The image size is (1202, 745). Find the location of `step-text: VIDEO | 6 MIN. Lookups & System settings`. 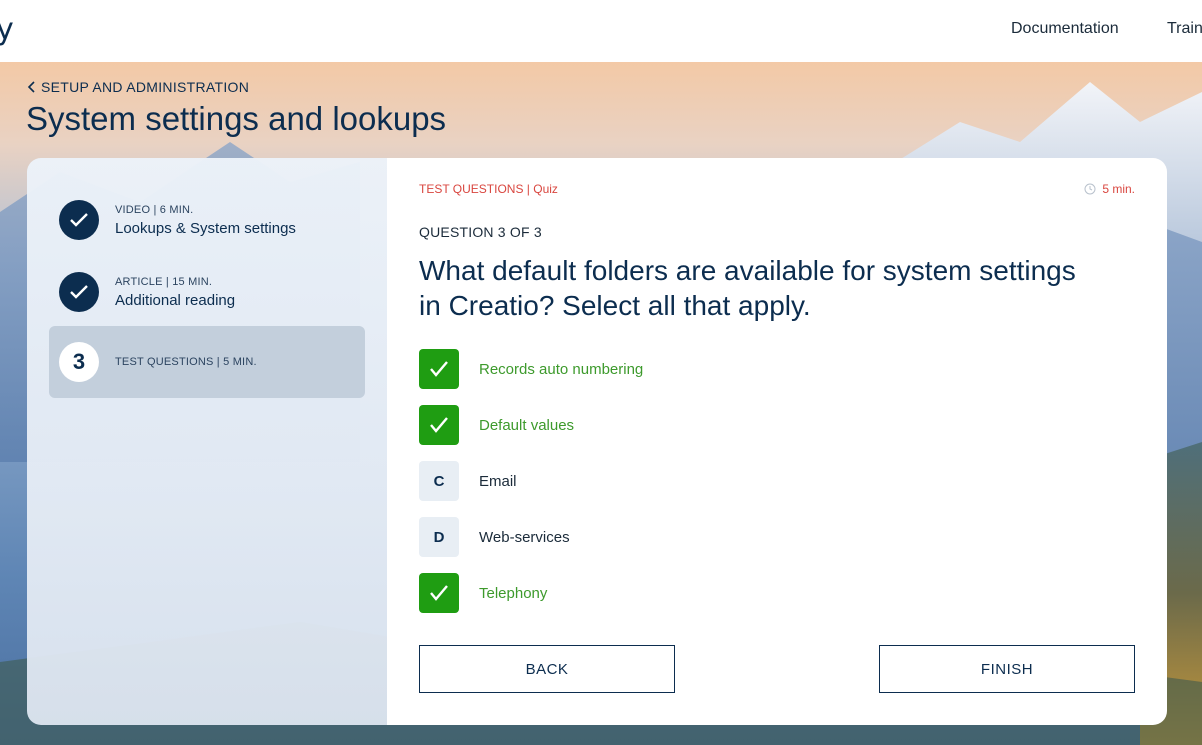

step-text: VIDEO | 6 MIN. Lookups & System settings is located at coordinates (205, 220).